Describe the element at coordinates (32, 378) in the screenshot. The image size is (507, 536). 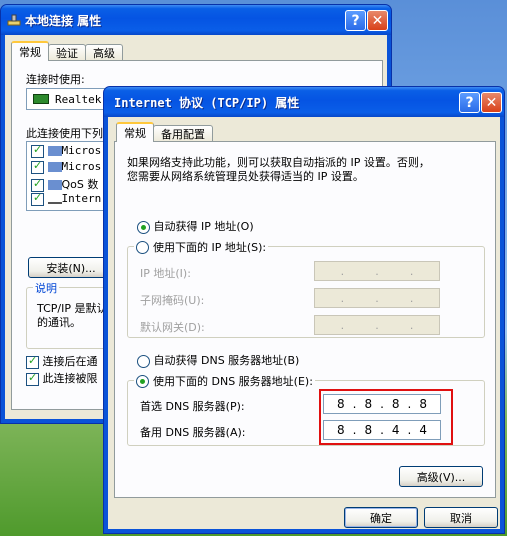
I see `notify-checkbox` at that location.